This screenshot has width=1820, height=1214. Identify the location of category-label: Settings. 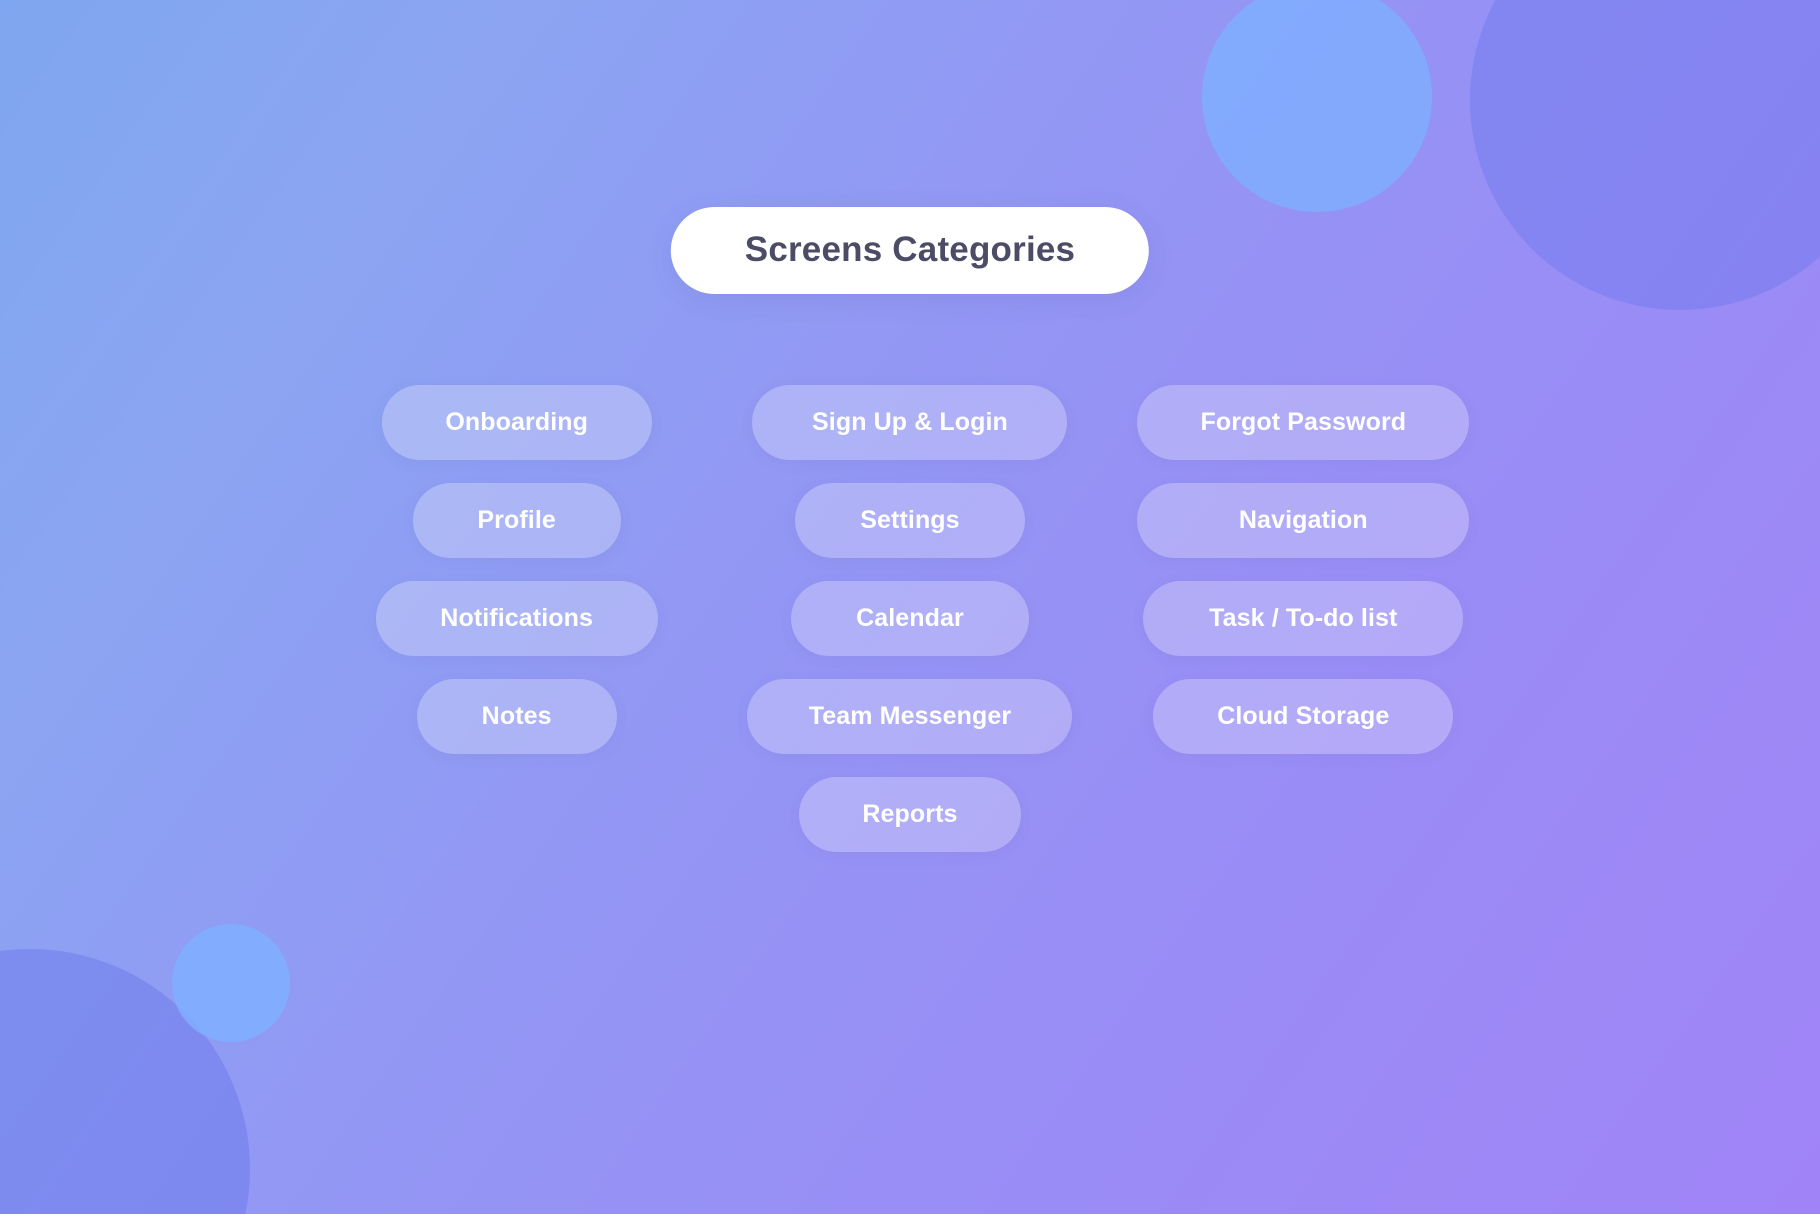
(910, 520).